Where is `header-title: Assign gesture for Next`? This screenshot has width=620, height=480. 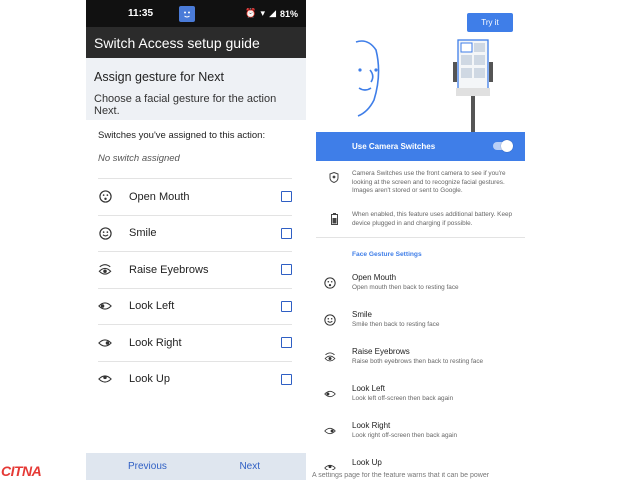 header-title: Assign gesture for Next is located at coordinates (159, 77).